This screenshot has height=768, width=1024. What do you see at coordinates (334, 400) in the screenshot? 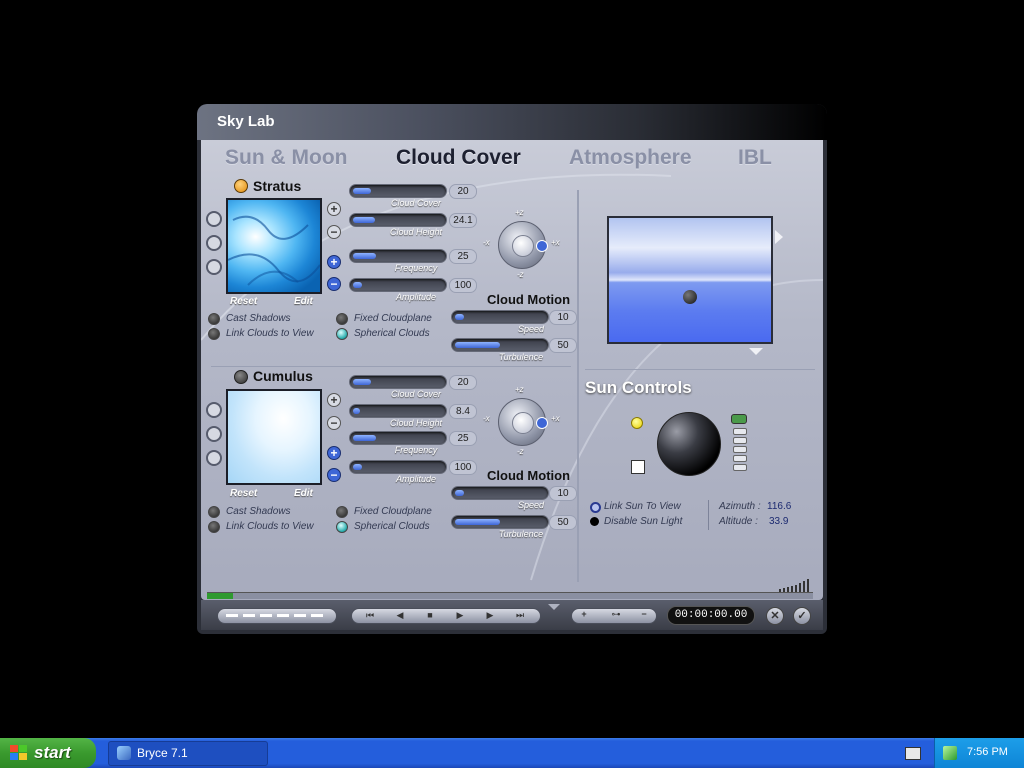
I see `cumulus-plus-button: +` at bounding box center [334, 400].